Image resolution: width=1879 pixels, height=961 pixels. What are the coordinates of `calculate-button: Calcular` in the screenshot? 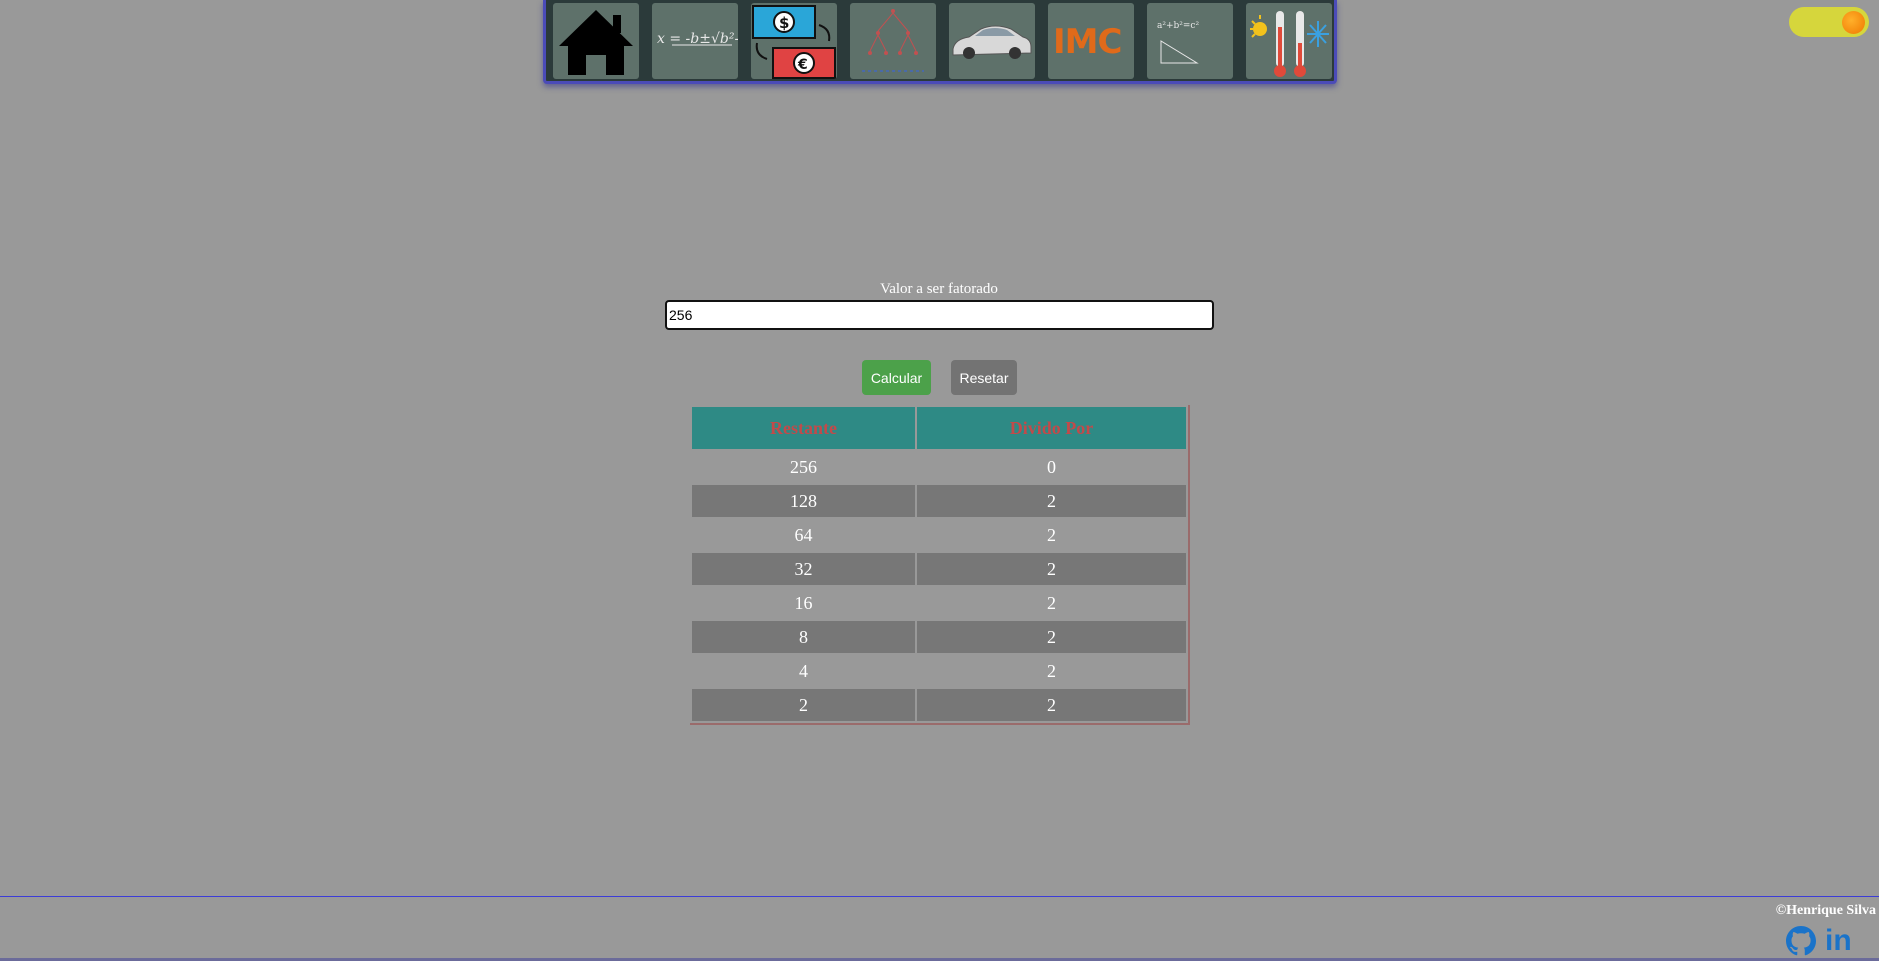 It's located at (896, 377).